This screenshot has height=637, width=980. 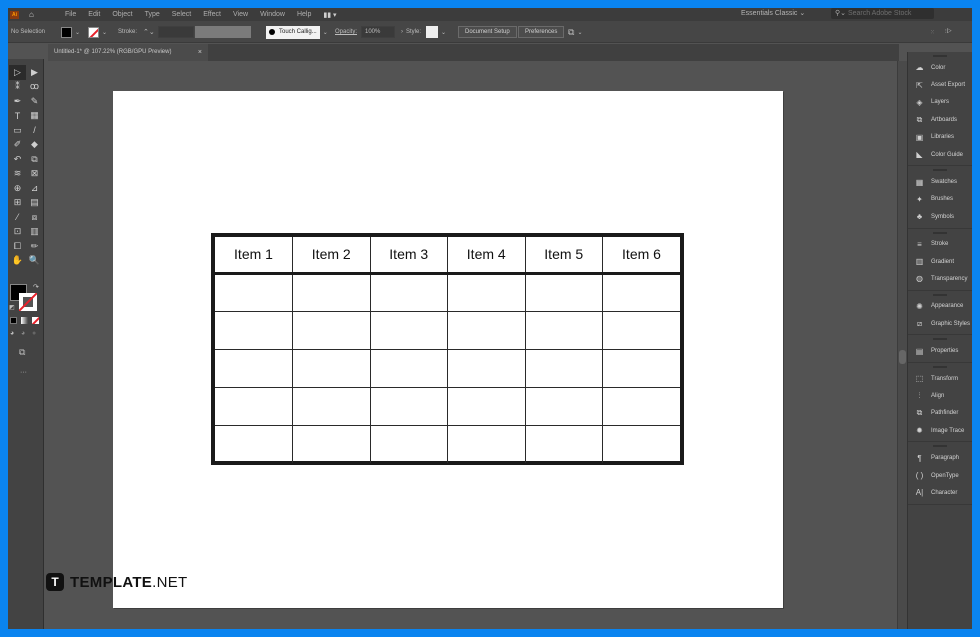 What do you see at coordinates (34, 101) in the screenshot?
I see `curvature-tool: ✎` at bounding box center [34, 101].